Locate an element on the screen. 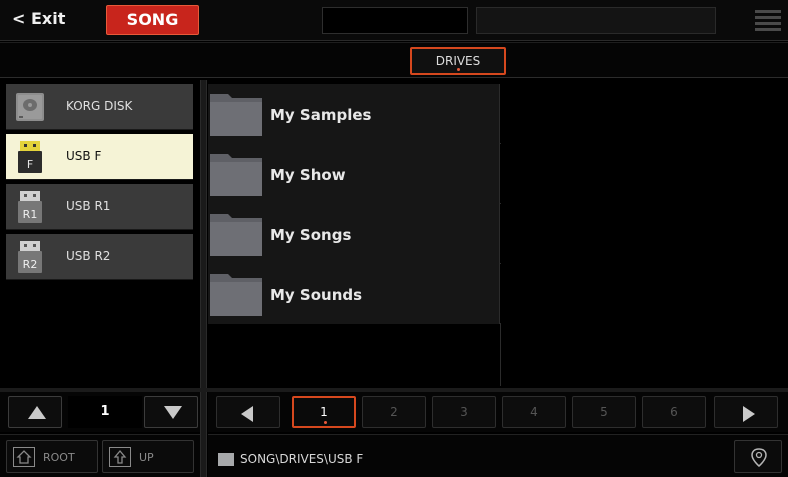  page-navigator: 1 2 3 4 5 6 is located at coordinates (498, 412).